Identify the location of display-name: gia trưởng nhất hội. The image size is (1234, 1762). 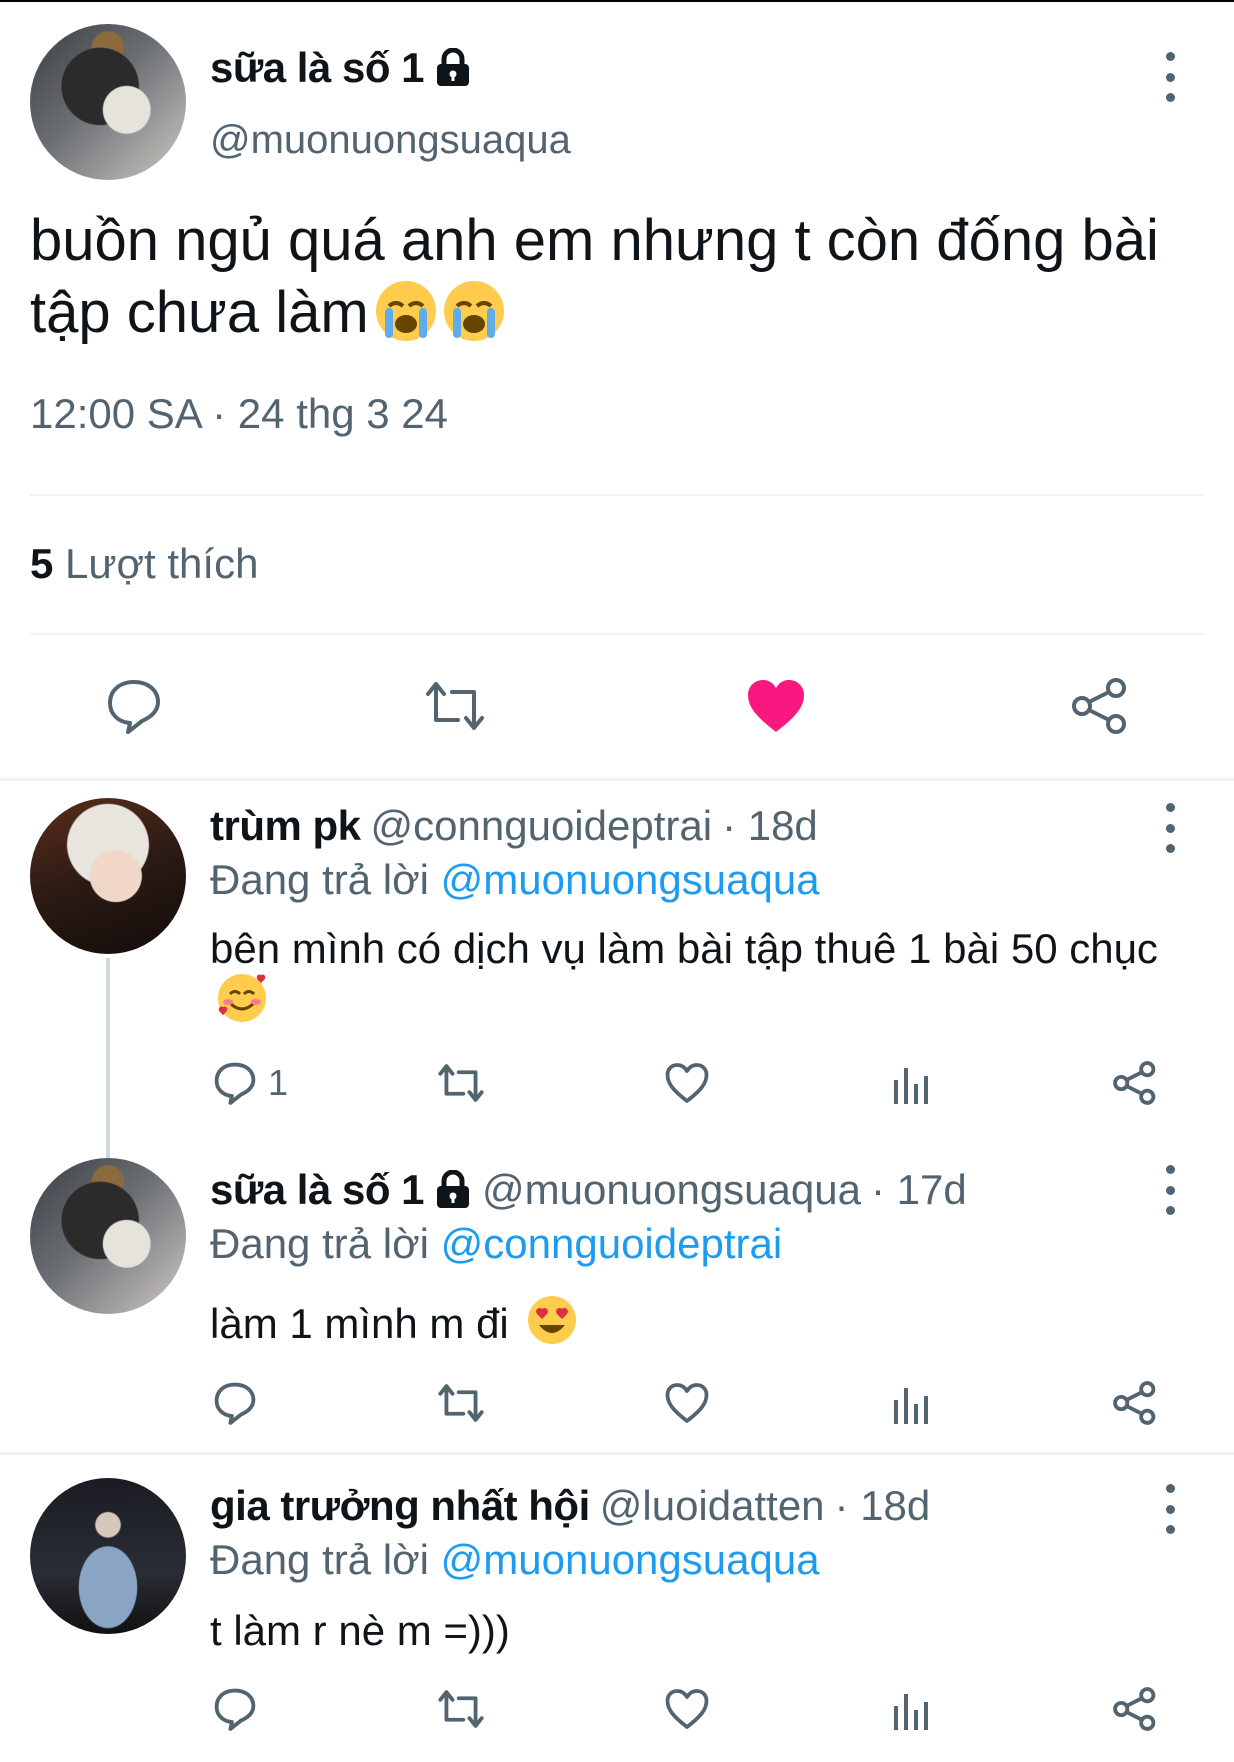
(400, 1505).